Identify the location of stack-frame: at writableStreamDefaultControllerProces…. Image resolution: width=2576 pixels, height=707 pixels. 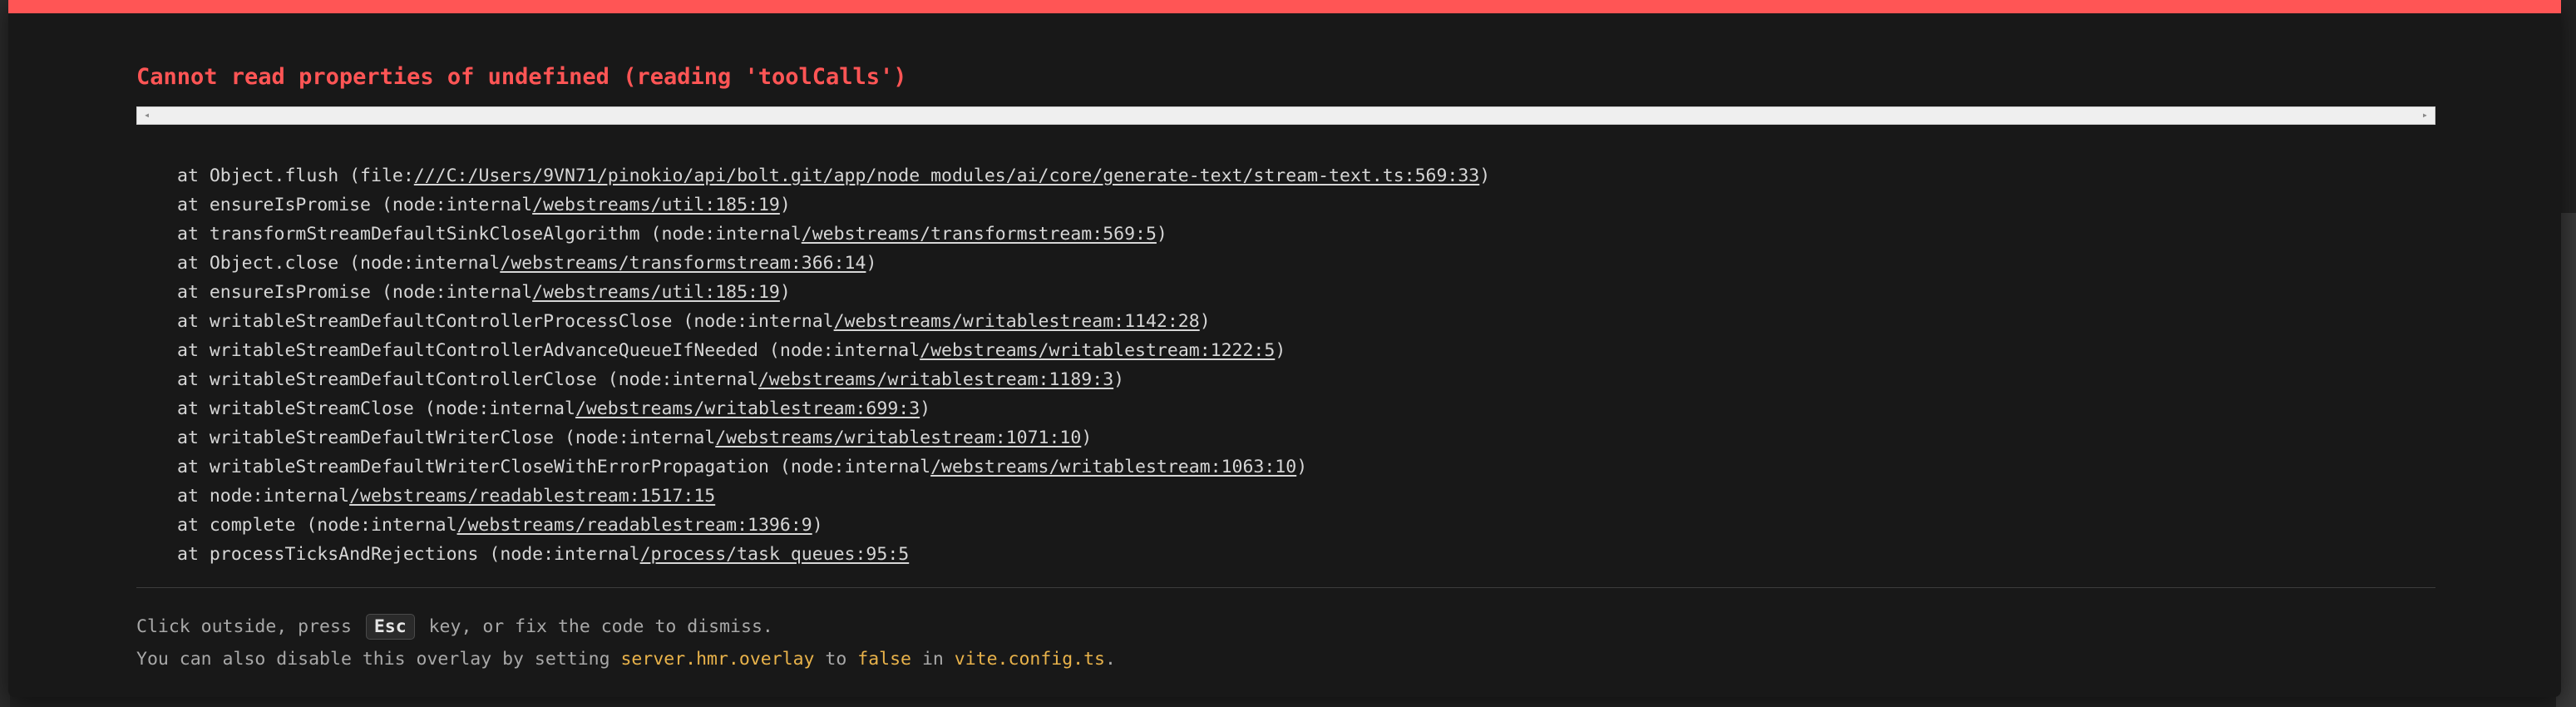
(694, 321).